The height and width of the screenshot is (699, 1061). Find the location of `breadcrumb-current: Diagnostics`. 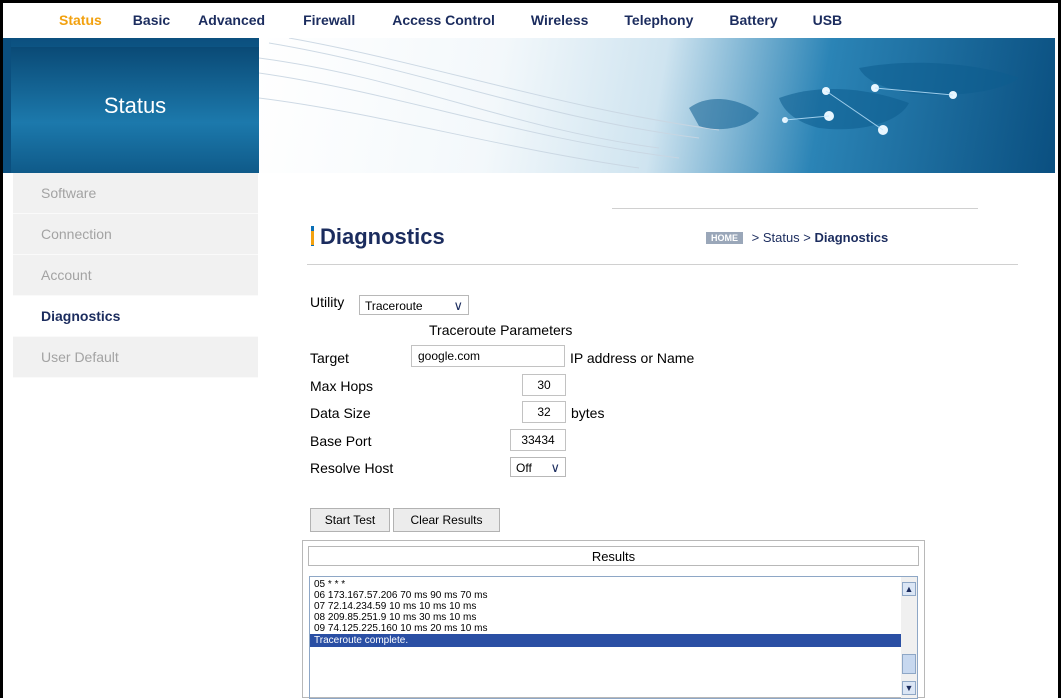

breadcrumb-current: Diagnostics is located at coordinates (851, 237).